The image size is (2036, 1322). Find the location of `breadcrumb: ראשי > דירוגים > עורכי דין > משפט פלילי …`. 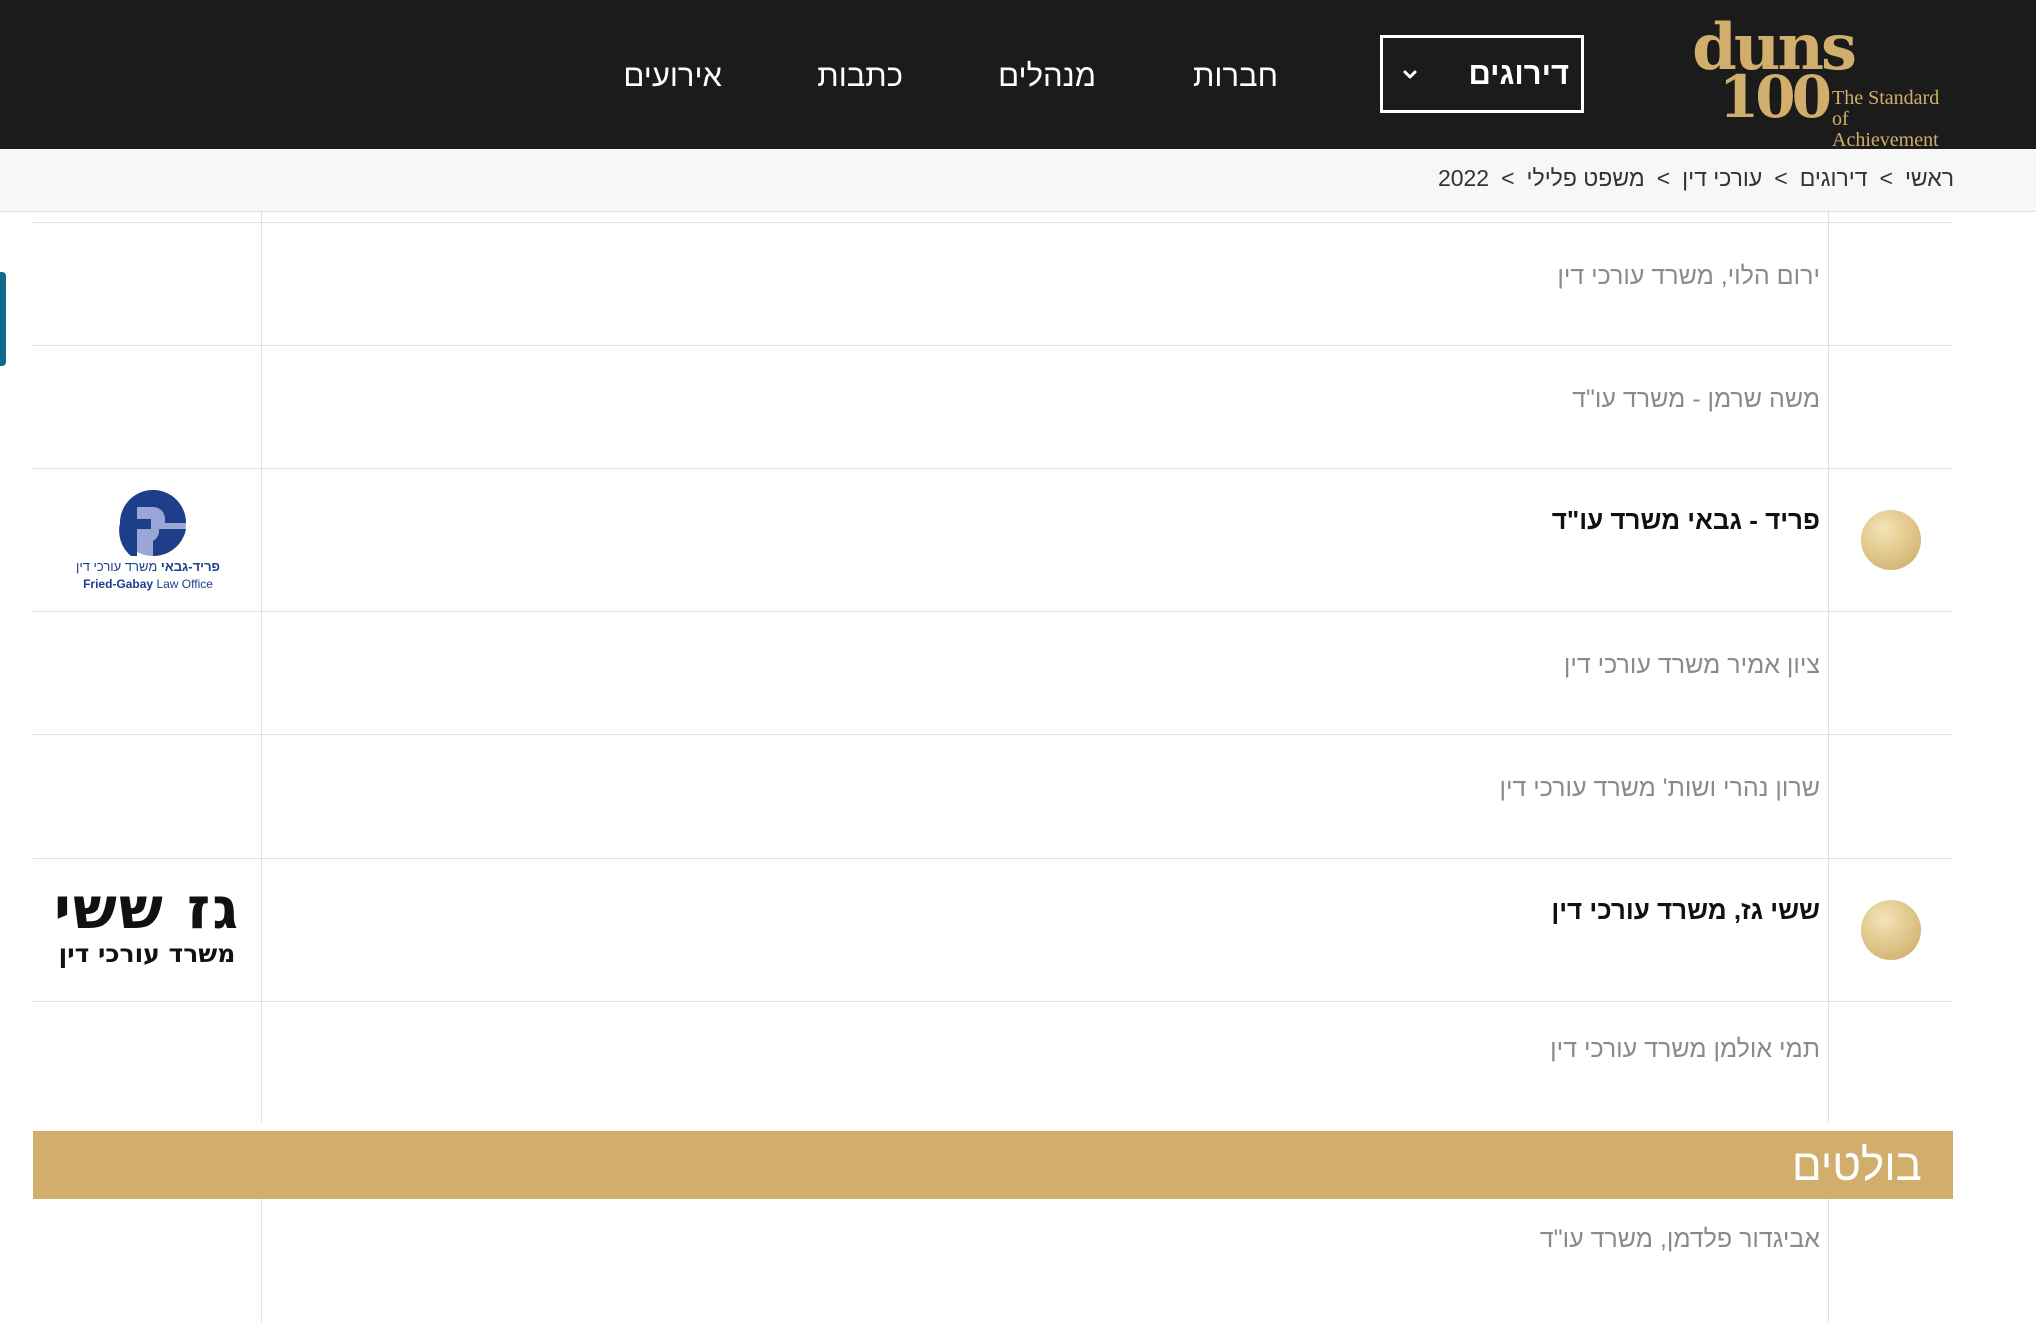

breadcrumb: ראשי > דירוגים > עורכי דין > משפט פלילי … is located at coordinates (1696, 178).